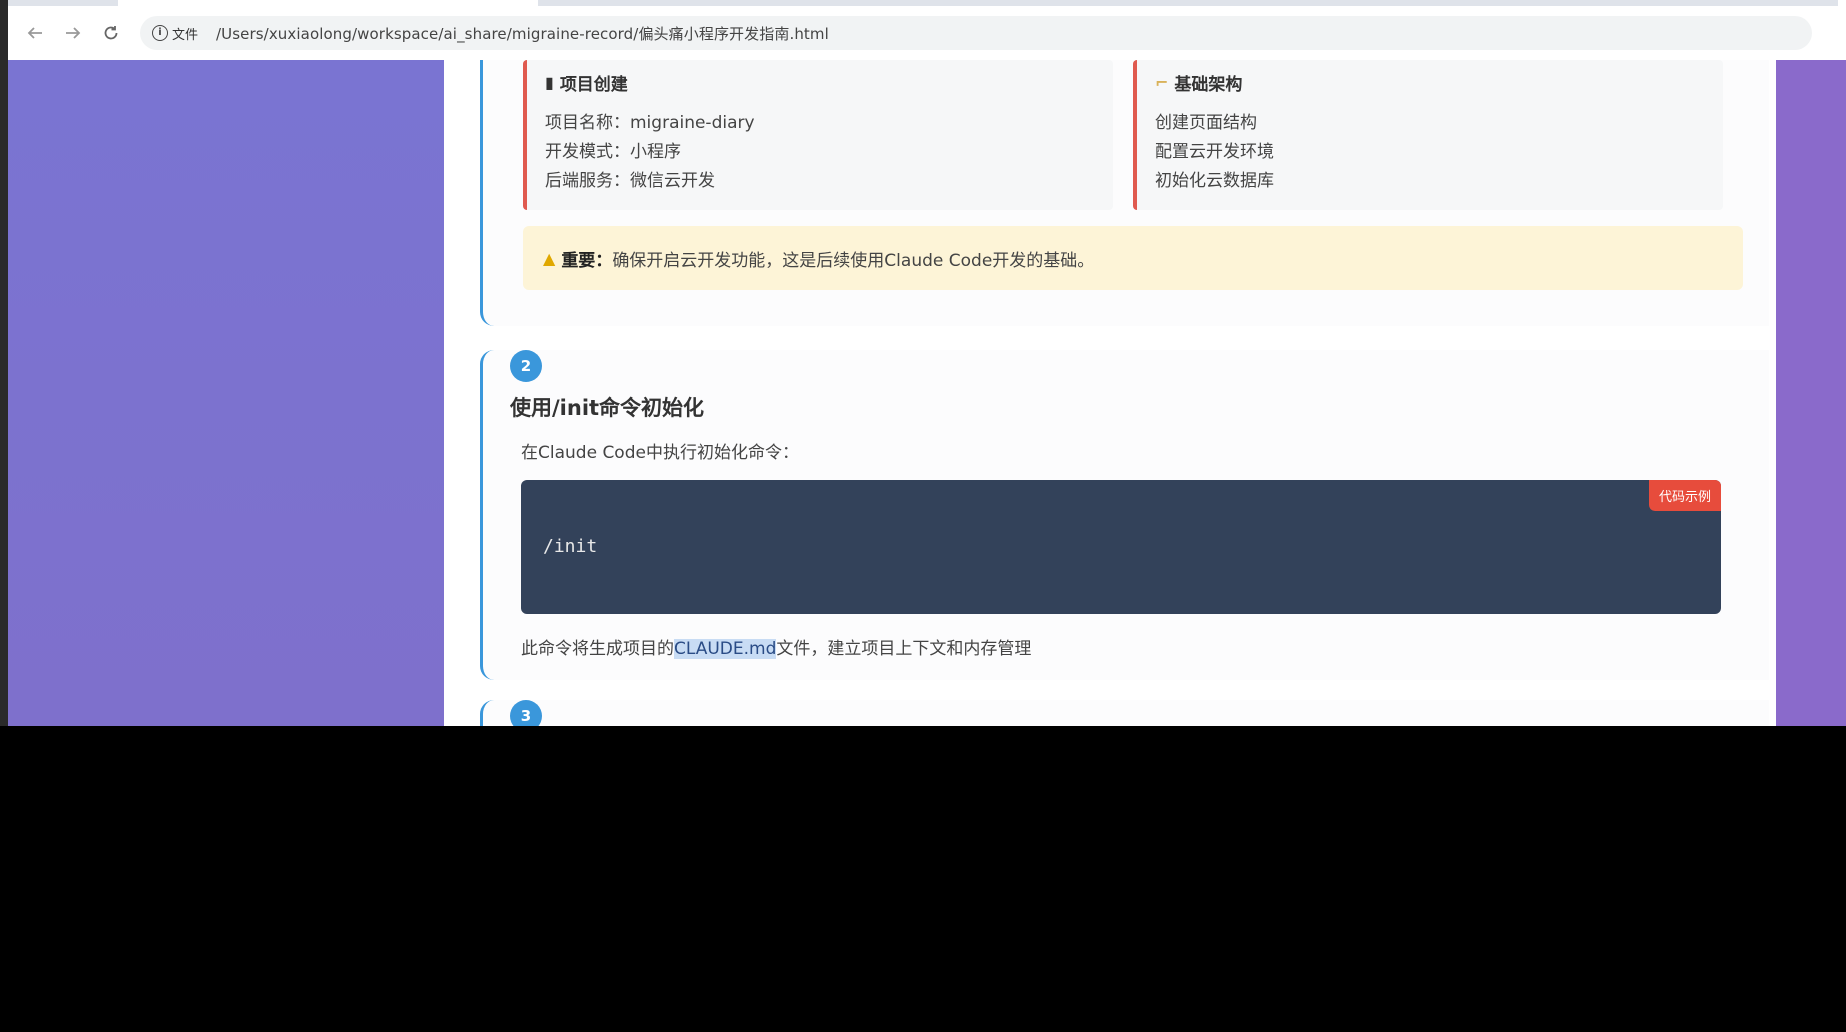 This screenshot has width=1846, height=1032. What do you see at coordinates (160, 33) in the screenshot?
I see `info-icon: i` at bounding box center [160, 33].